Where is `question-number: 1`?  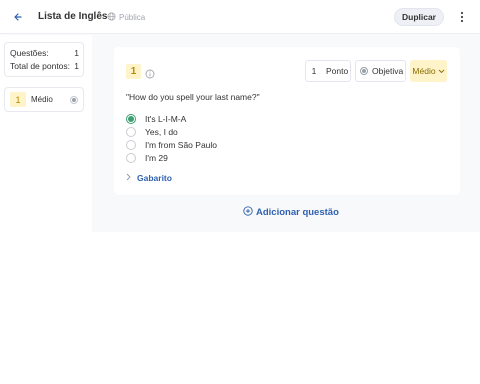 question-number: 1 is located at coordinates (133, 71).